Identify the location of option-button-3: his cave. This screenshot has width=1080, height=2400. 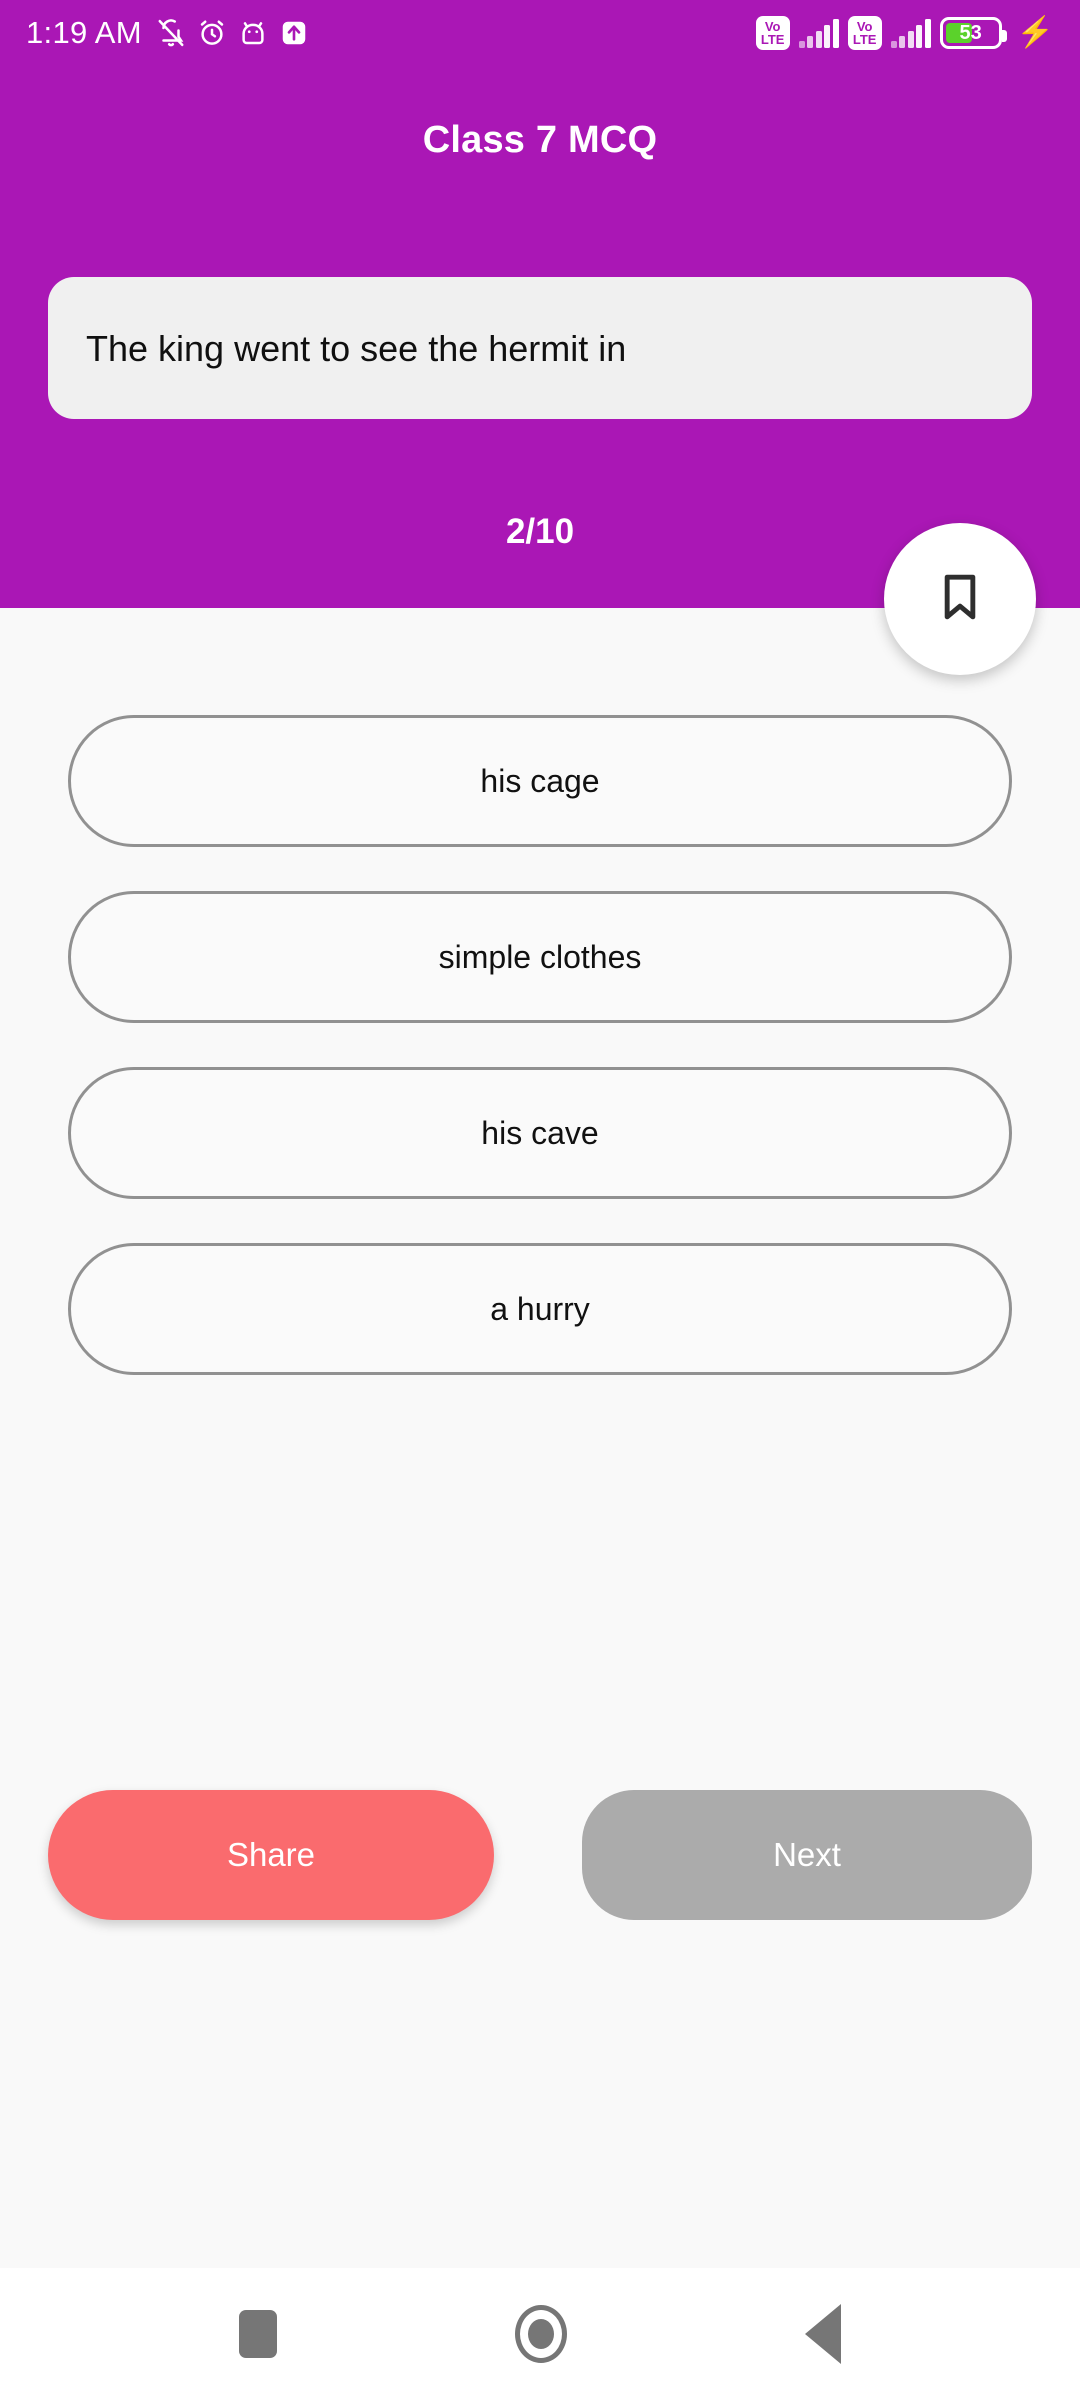
(540, 1133).